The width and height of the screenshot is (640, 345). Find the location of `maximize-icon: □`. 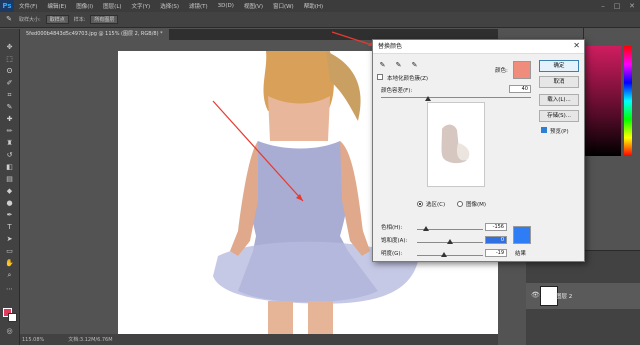

maximize-icon: □ is located at coordinates (617, 6).